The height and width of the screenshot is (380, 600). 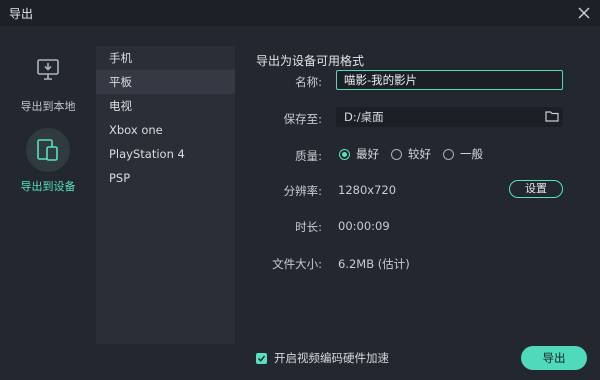 What do you see at coordinates (552, 116) in the screenshot?
I see `folder-icon` at bounding box center [552, 116].